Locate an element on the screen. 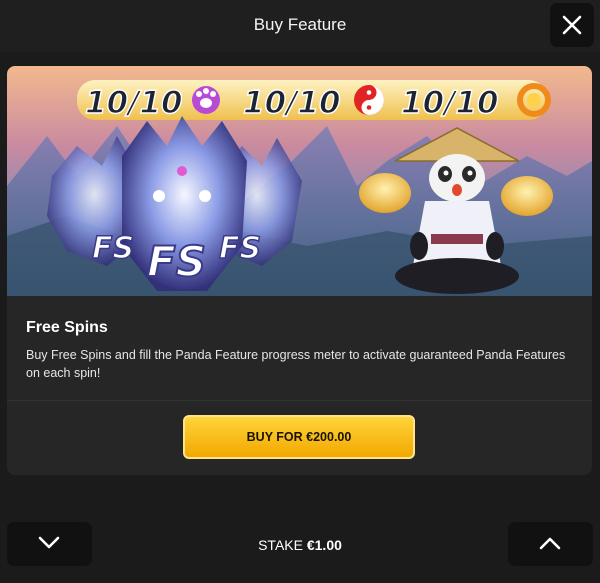  counter-group: 10/10 10/10 10/10 is located at coordinates (317, 102).